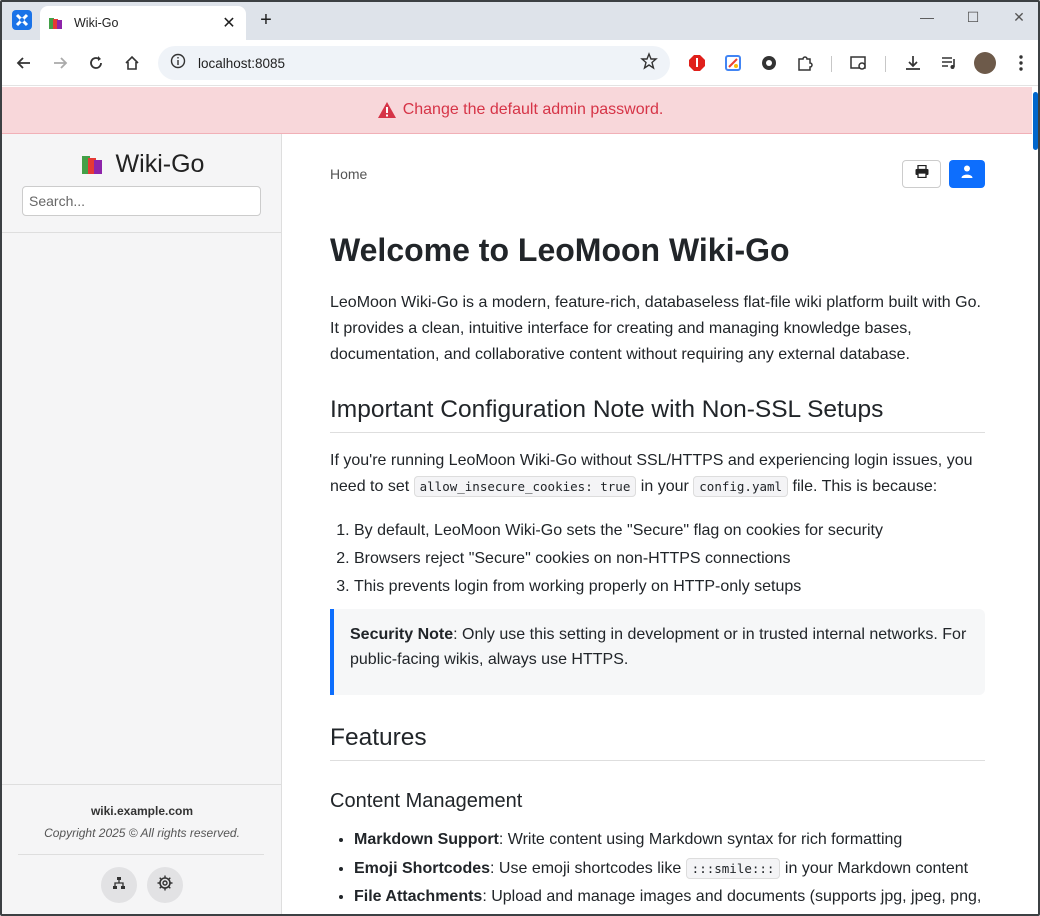 Image resolution: width=1040 pixels, height=916 pixels. I want to click on print-button, so click(921, 174).